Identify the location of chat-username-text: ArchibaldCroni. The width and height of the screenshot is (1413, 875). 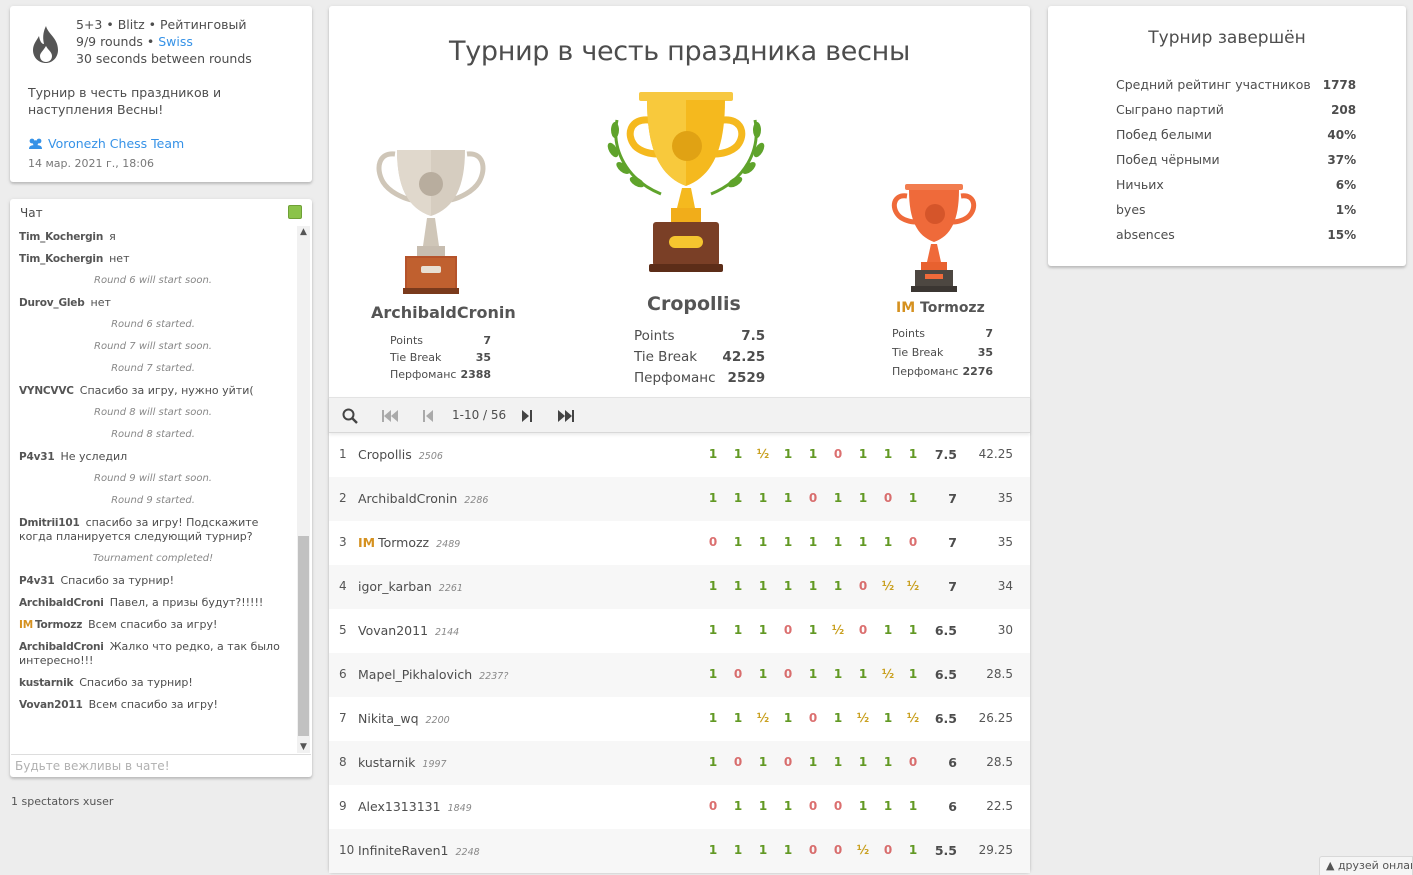
(61, 647).